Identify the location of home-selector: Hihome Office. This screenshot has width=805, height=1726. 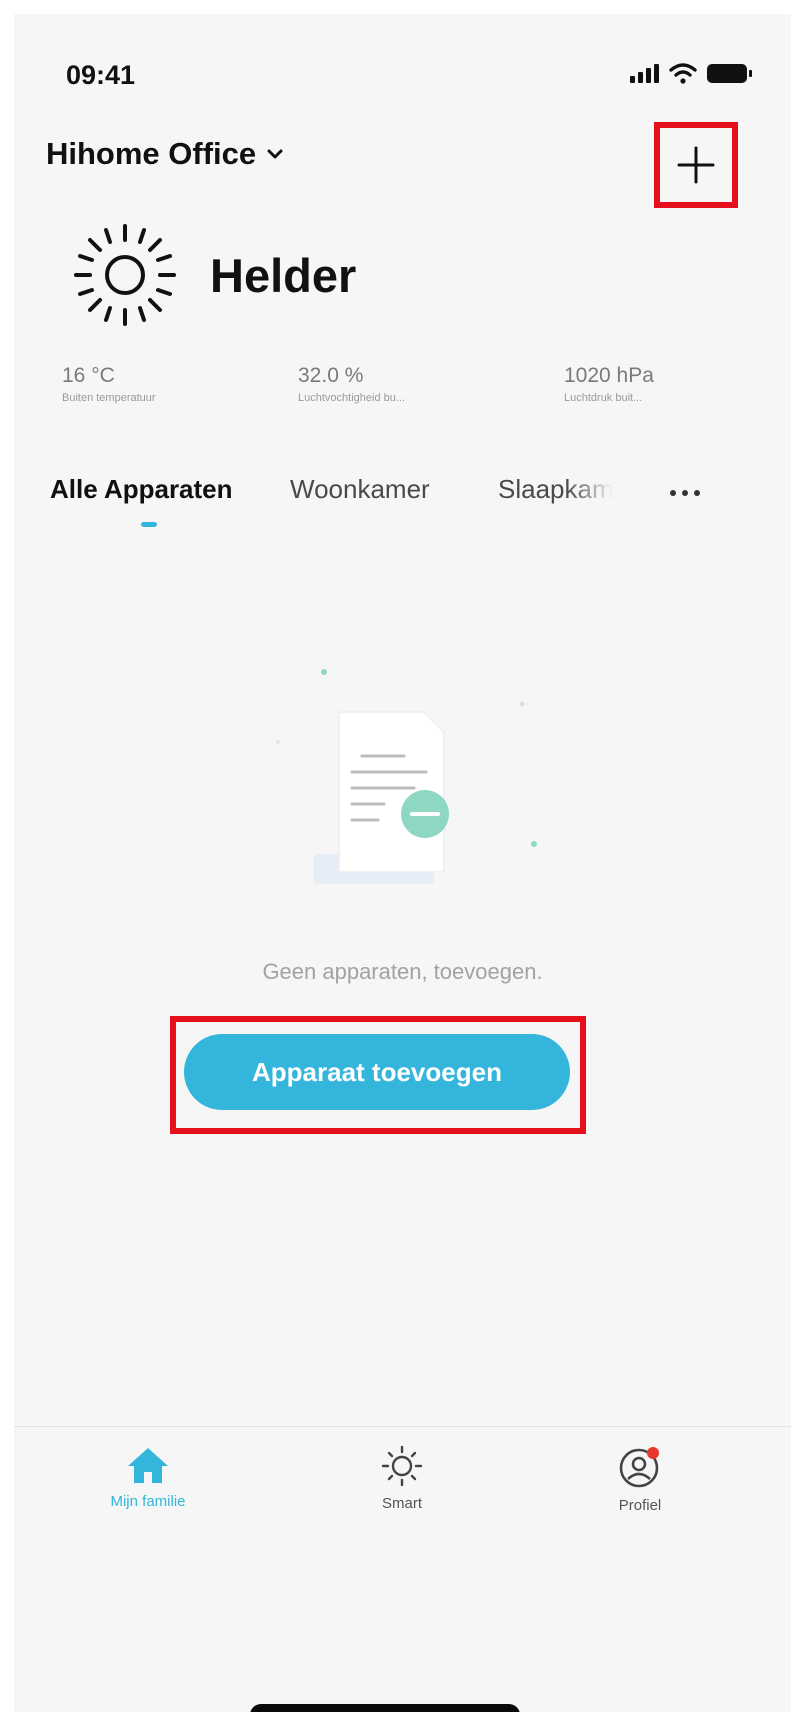
(165, 154).